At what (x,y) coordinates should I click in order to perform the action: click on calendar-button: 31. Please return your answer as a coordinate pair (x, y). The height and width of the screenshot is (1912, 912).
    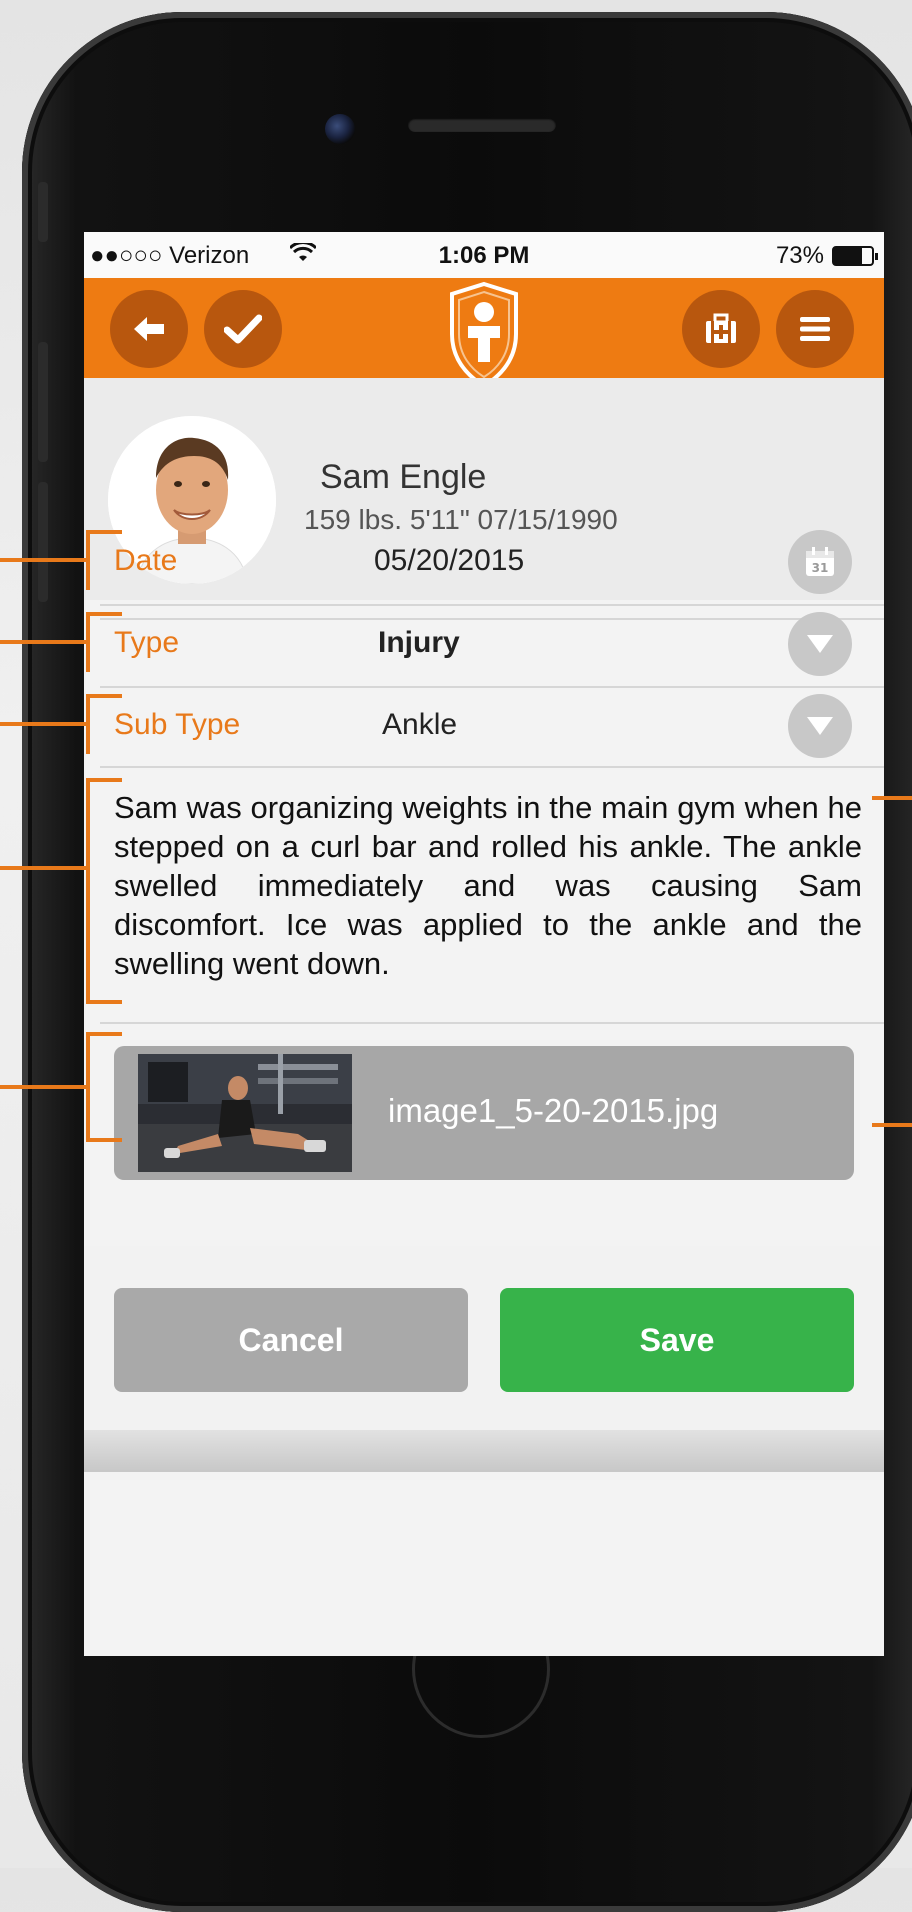
    Looking at the image, I should click on (820, 562).